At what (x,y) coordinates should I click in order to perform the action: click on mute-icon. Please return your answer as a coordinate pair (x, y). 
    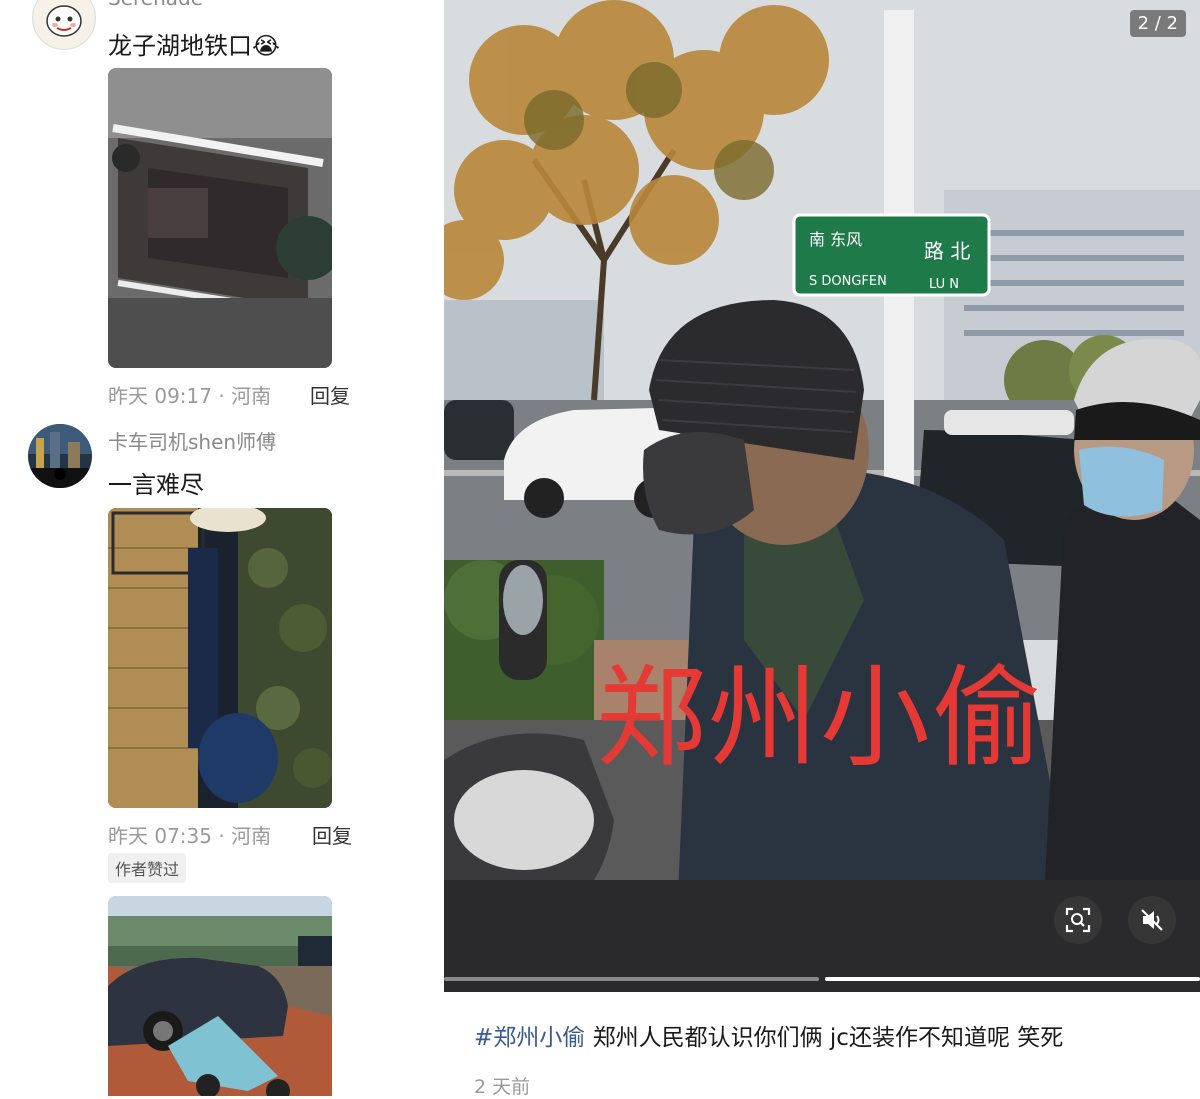
    Looking at the image, I should click on (1152, 920).